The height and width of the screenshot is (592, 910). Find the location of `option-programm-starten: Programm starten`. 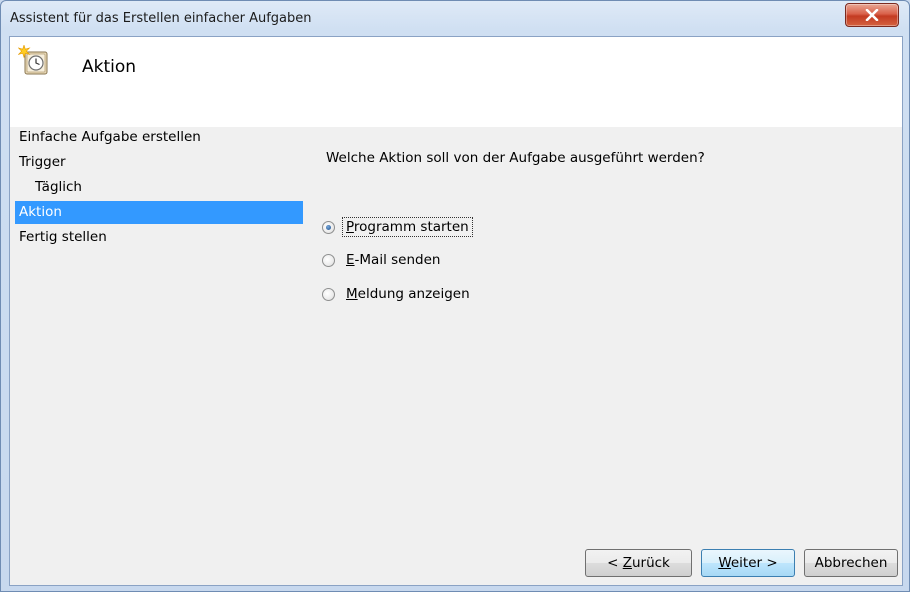

option-programm-starten: Programm starten is located at coordinates (397, 227).